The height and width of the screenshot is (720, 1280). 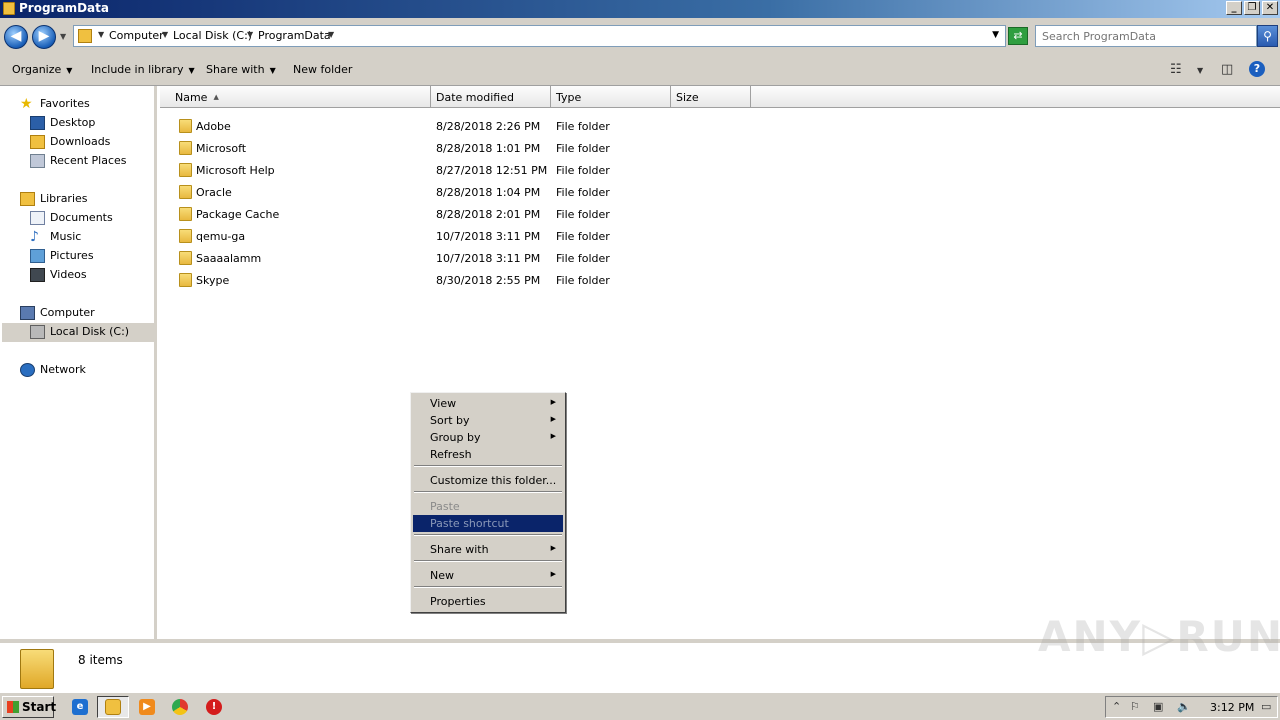 What do you see at coordinates (29, 707) in the screenshot?
I see `start-button: Start` at bounding box center [29, 707].